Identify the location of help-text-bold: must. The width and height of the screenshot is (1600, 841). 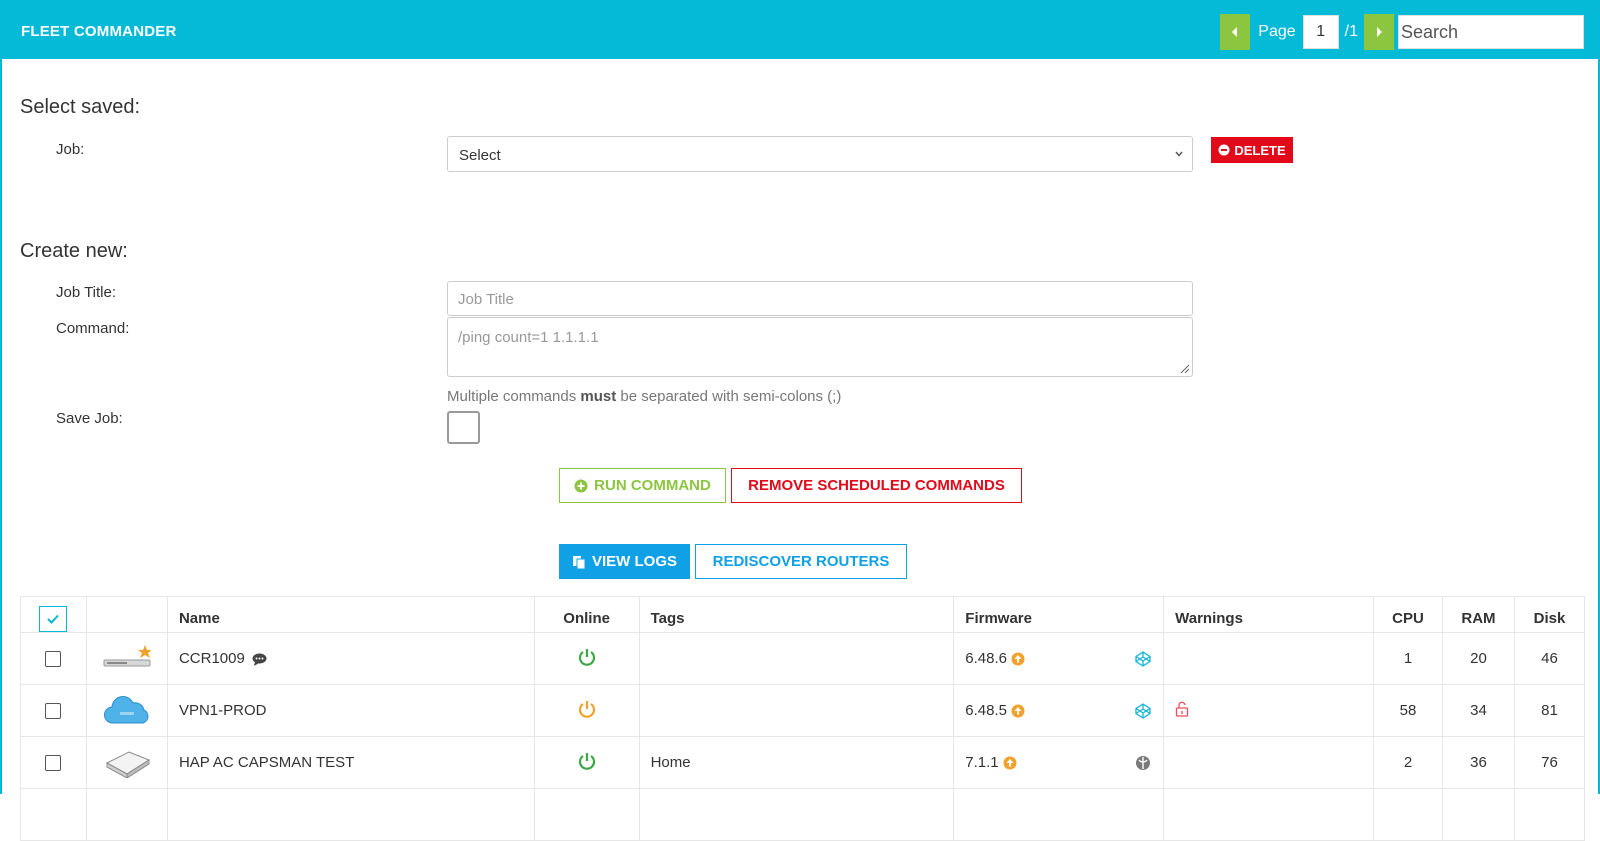
(598, 396).